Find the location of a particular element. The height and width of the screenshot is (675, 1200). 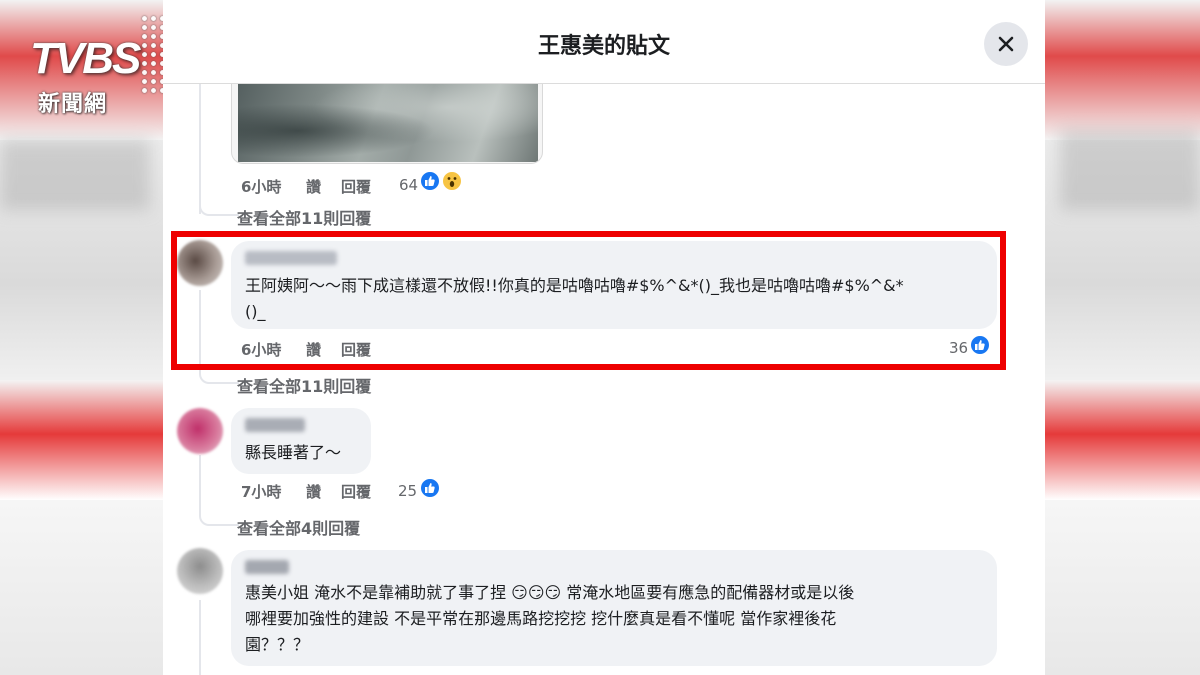

comment-time: 6小時 is located at coordinates (261, 186).